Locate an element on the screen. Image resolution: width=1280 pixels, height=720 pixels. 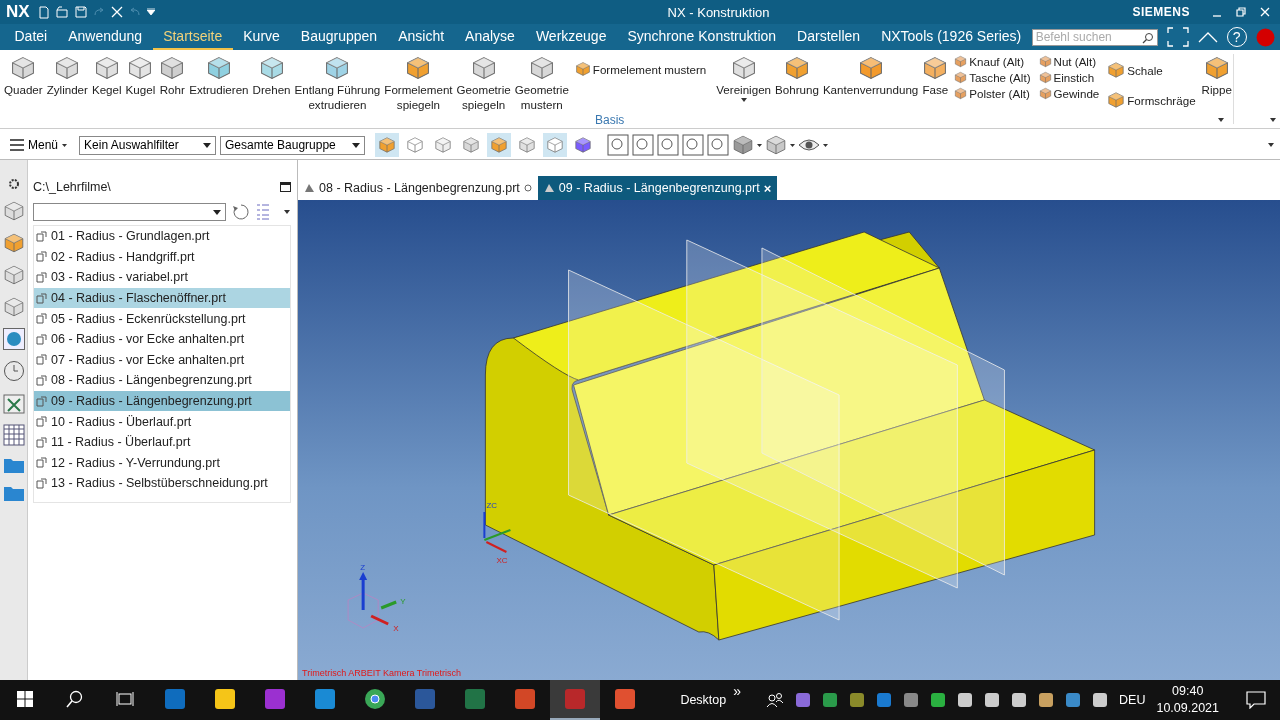
document-tab: 08 - Radius - Längenbegrenzung.prt is located at coordinates (418, 188).